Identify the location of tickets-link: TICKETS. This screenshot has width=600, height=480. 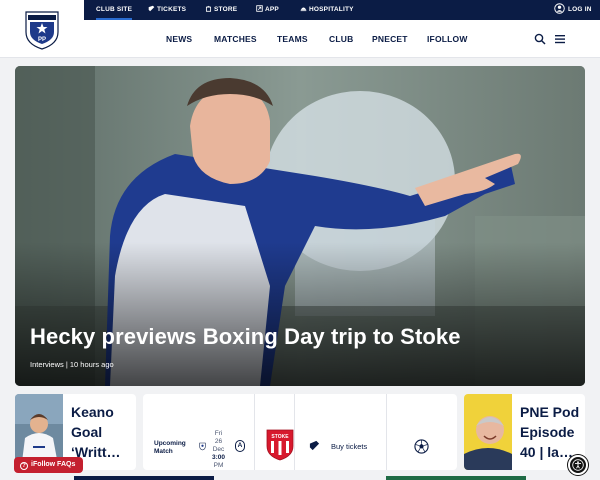
(167, 10).